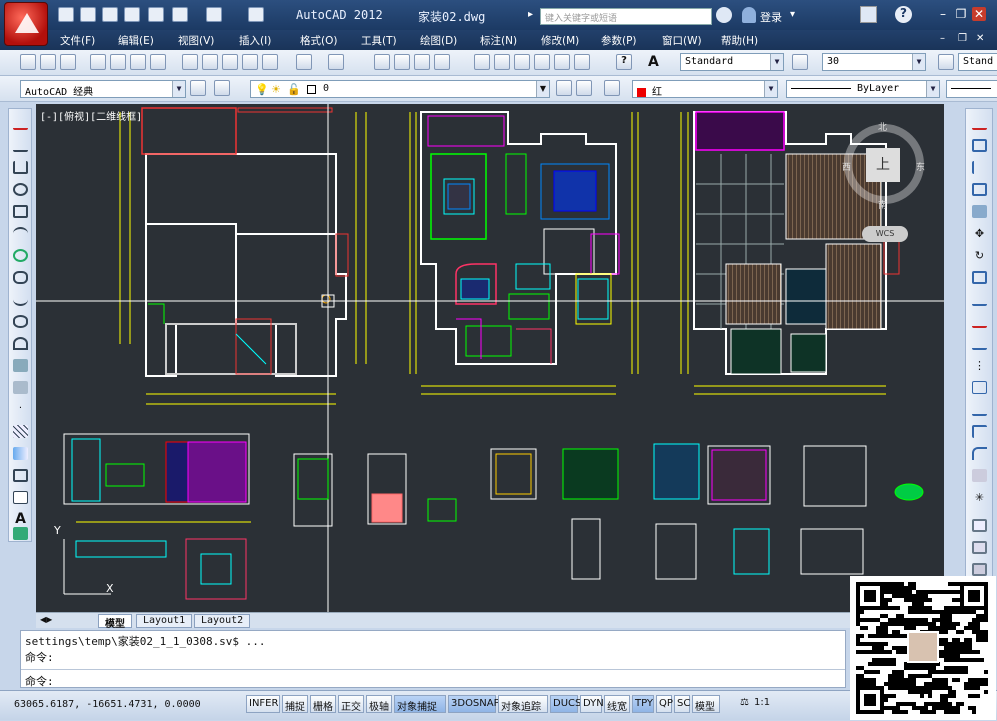 The width and height of the screenshot is (997, 721). Describe the element at coordinates (158, 62) in the screenshot. I see `3d-print-icon` at that location.